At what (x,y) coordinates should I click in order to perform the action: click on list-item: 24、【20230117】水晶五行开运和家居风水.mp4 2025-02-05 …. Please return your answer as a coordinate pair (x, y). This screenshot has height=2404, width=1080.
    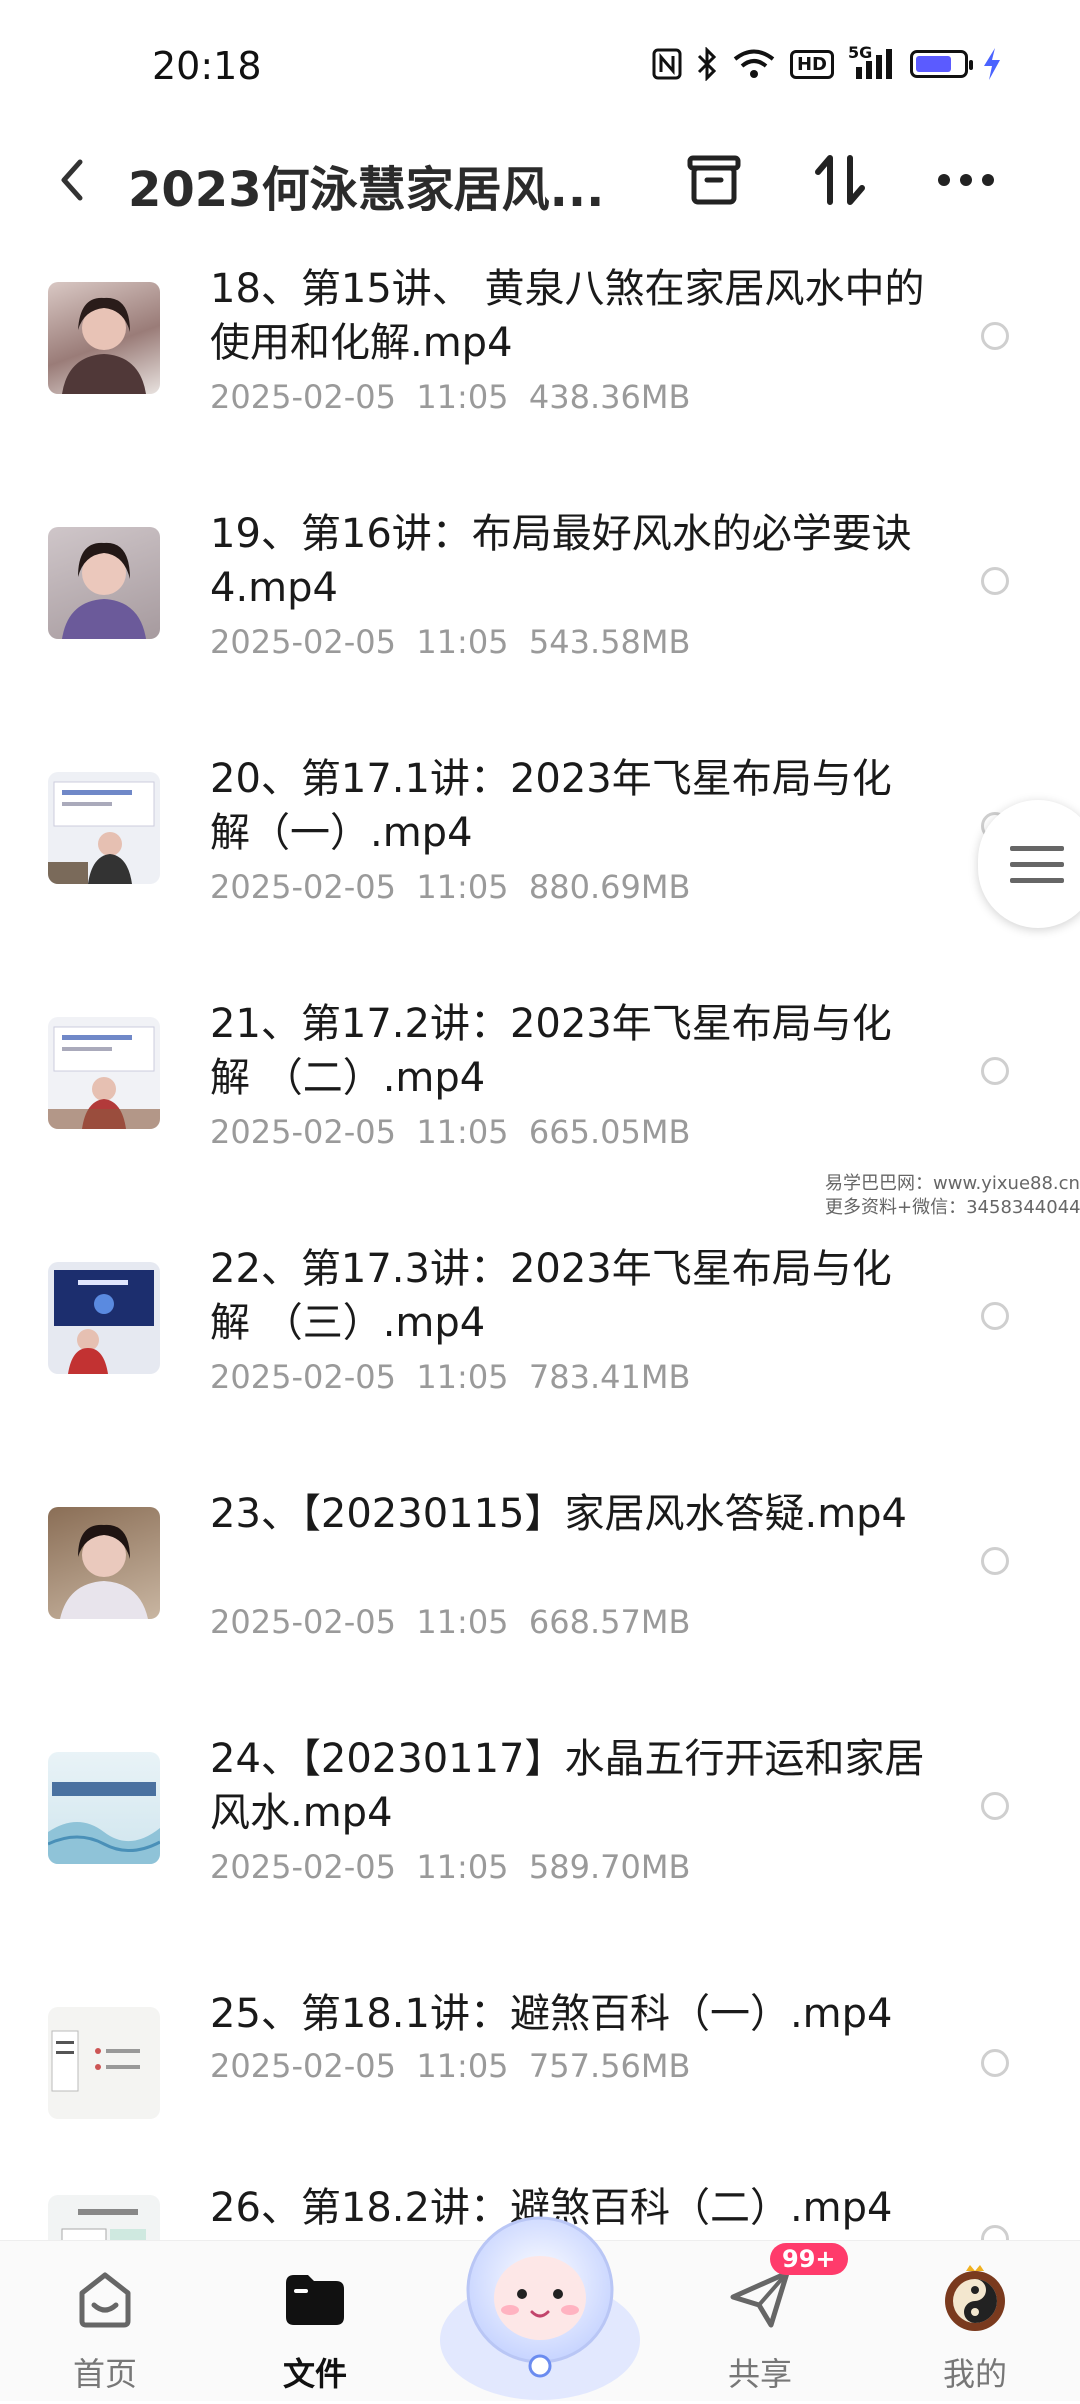
    Looking at the image, I should click on (540, 1842).